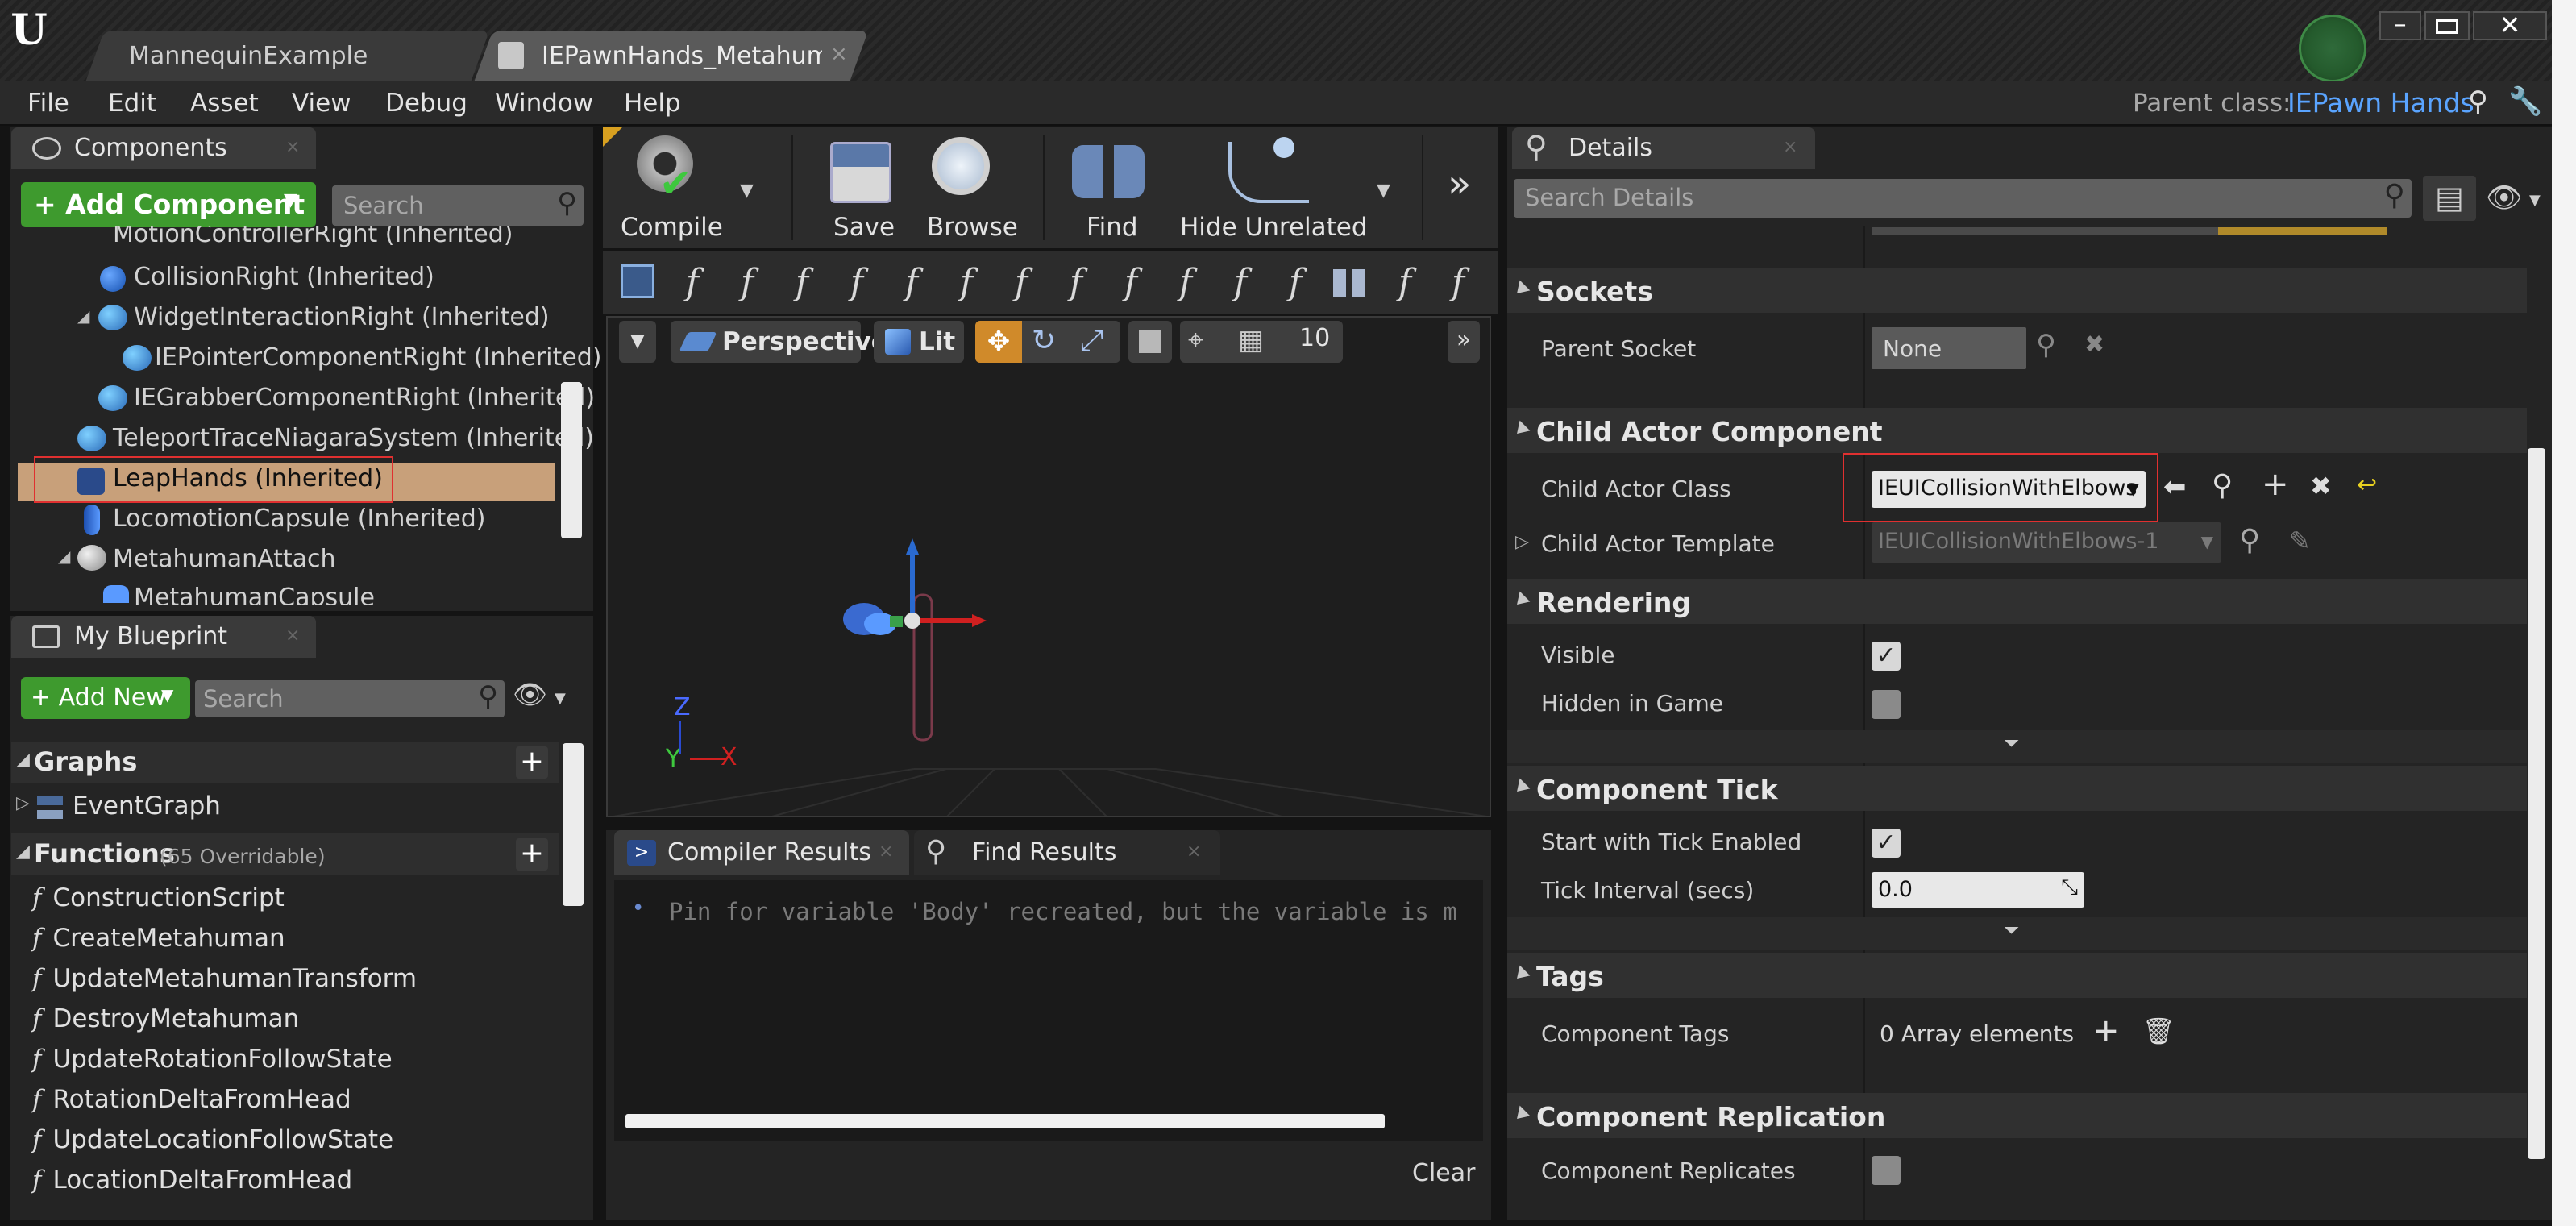  What do you see at coordinates (350, 698) in the screenshot?
I see `blueprint-search-input: Search ⚲` at bounding box center [350, 698].